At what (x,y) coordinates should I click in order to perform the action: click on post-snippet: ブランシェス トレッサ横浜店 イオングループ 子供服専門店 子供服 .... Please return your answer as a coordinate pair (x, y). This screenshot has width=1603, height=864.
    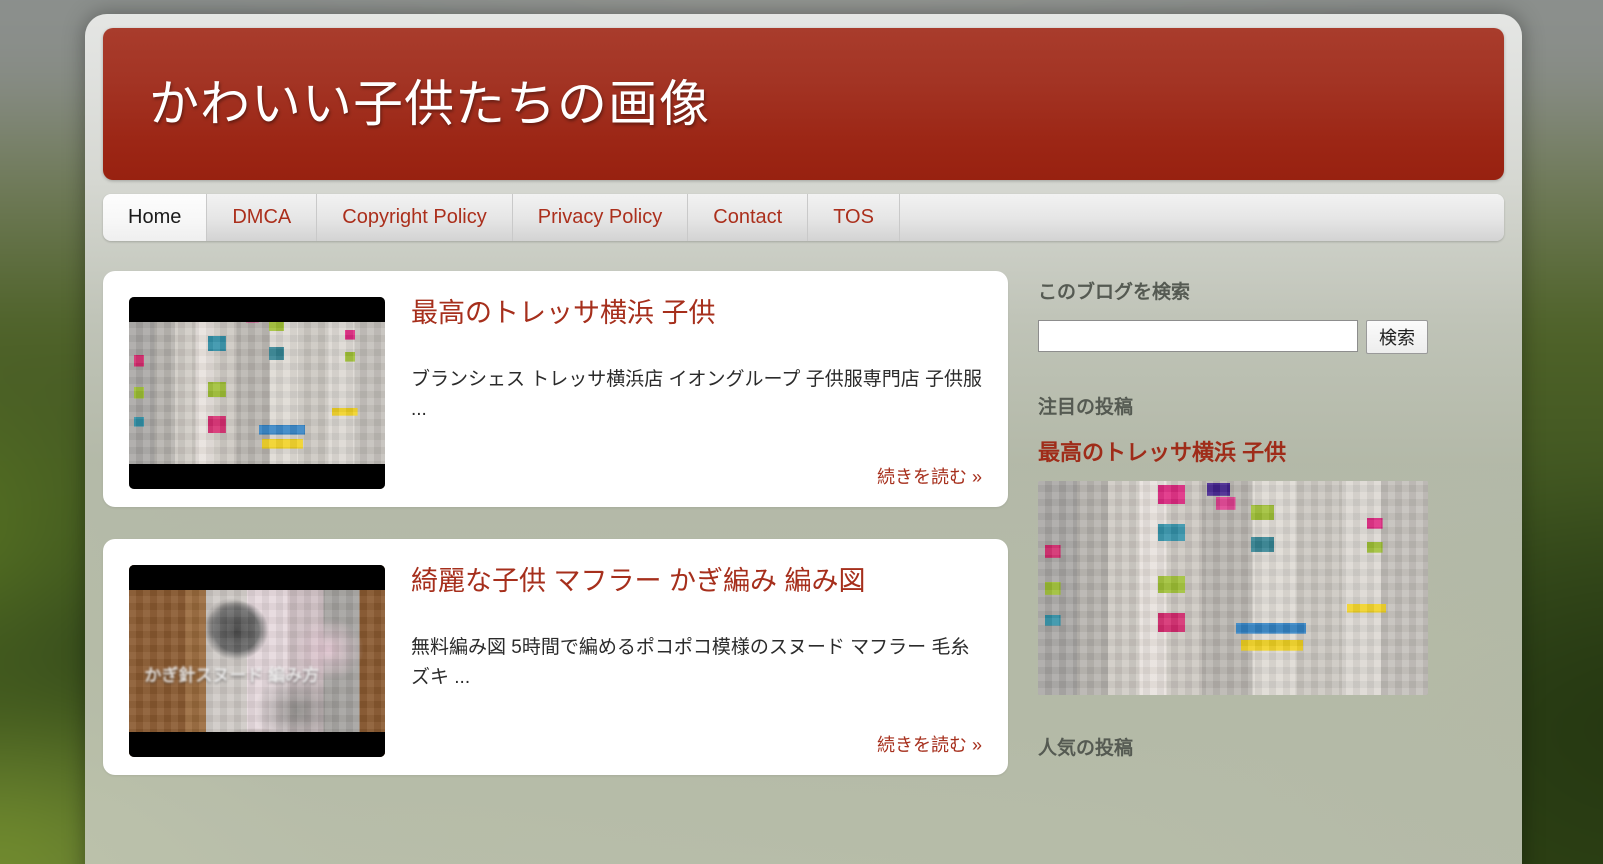
    Looking at the image, I should click on (696, 394).